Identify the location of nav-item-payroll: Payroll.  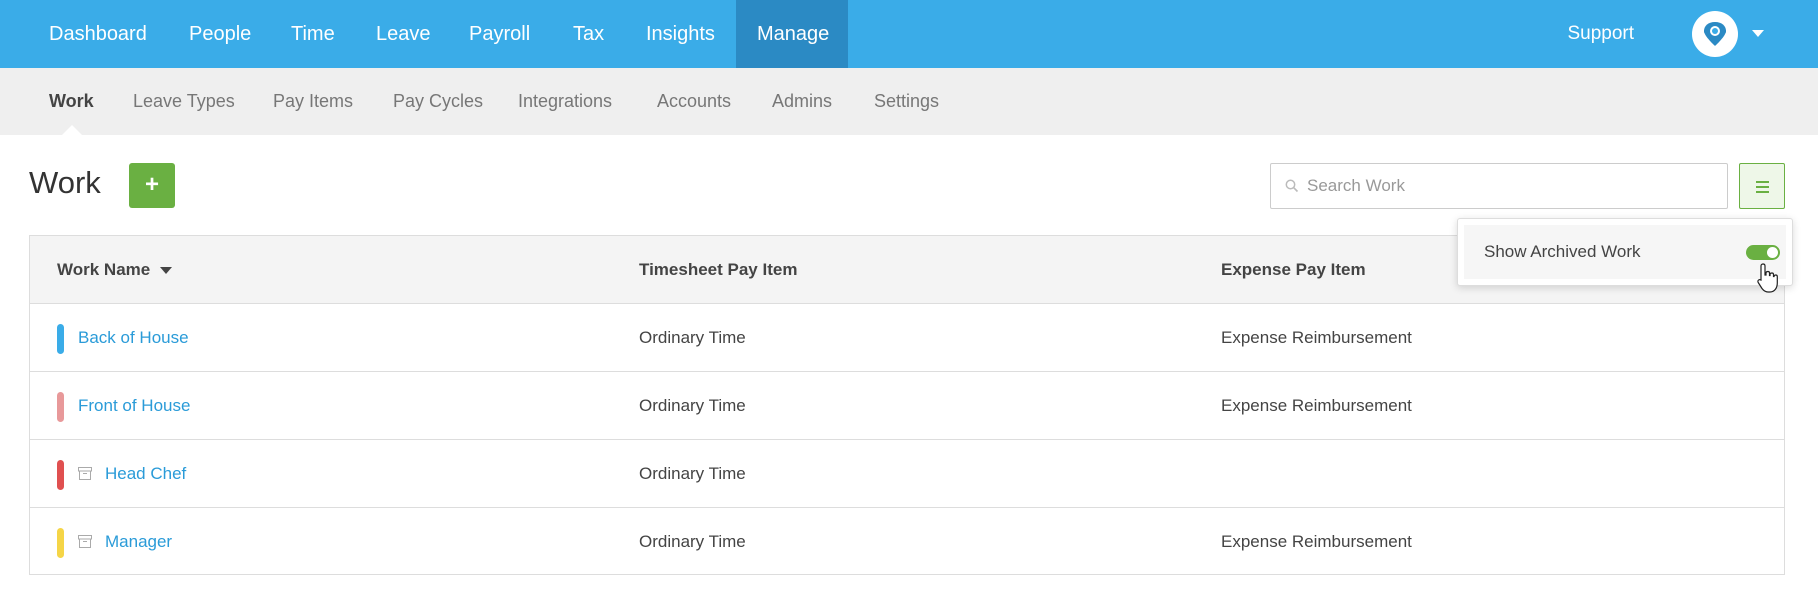
(499, 34).